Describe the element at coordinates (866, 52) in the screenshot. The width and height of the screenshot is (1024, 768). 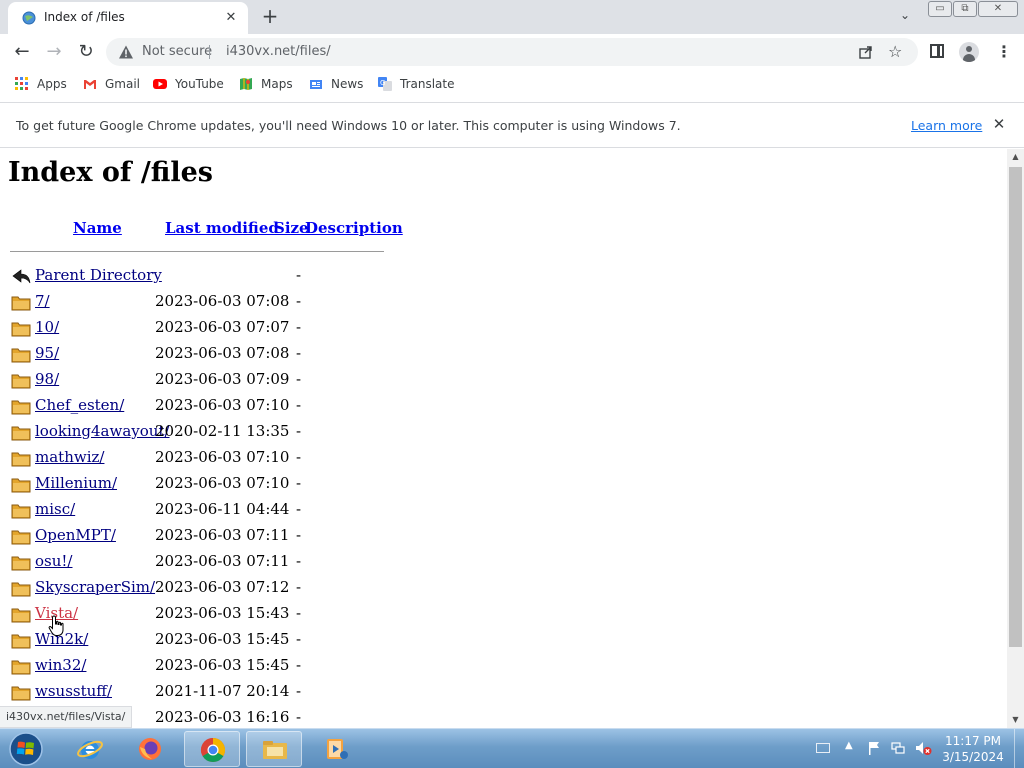
I see `share-icon` at that location.